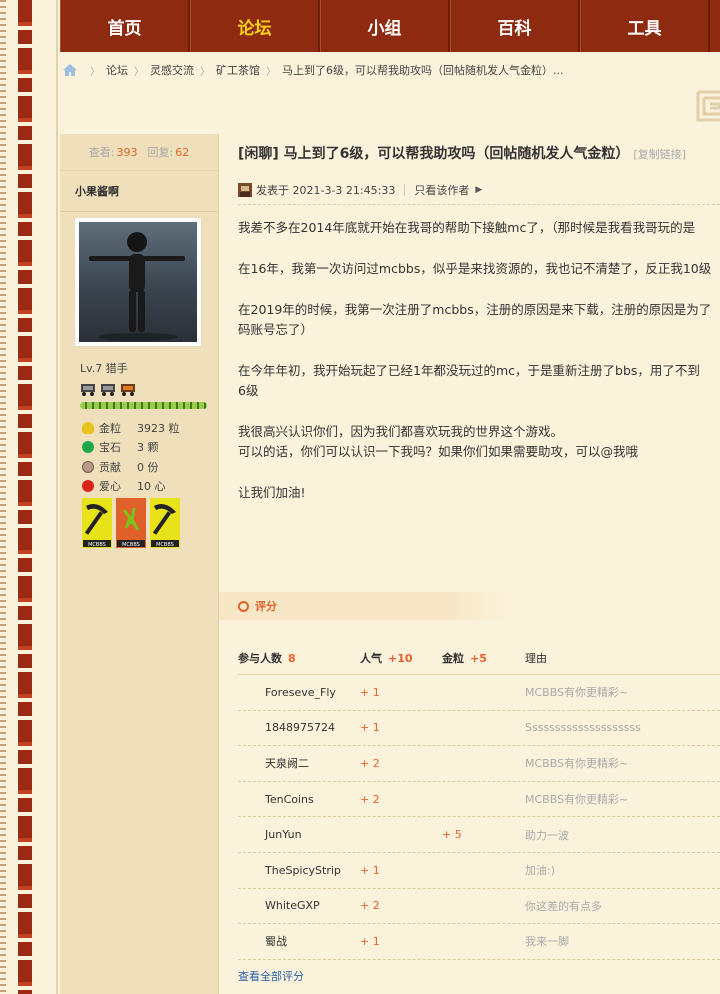  What do you see at coordinates (139, 191) in the screenshot?
I see `author-username: 小果酱啊` at bounding box center [139, 191].